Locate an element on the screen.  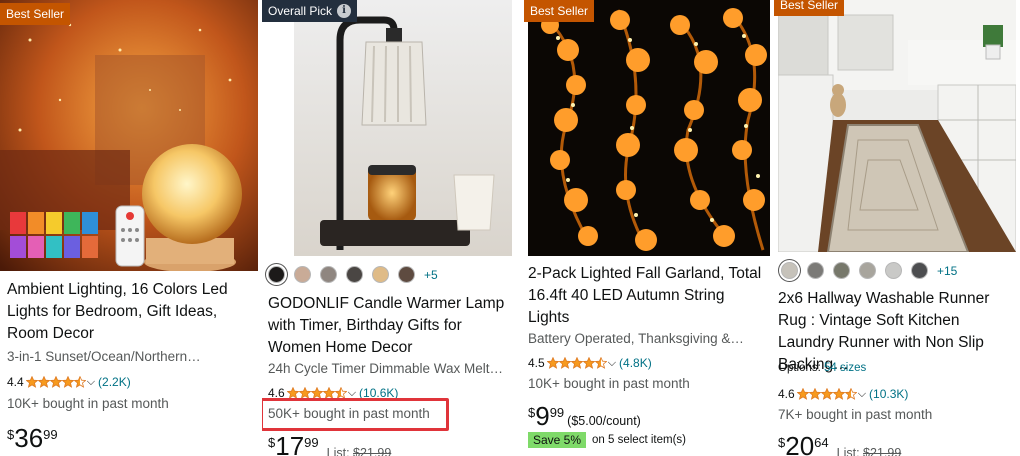
overall-pick-label: Overall Pick is located at coordinates (300, 11).